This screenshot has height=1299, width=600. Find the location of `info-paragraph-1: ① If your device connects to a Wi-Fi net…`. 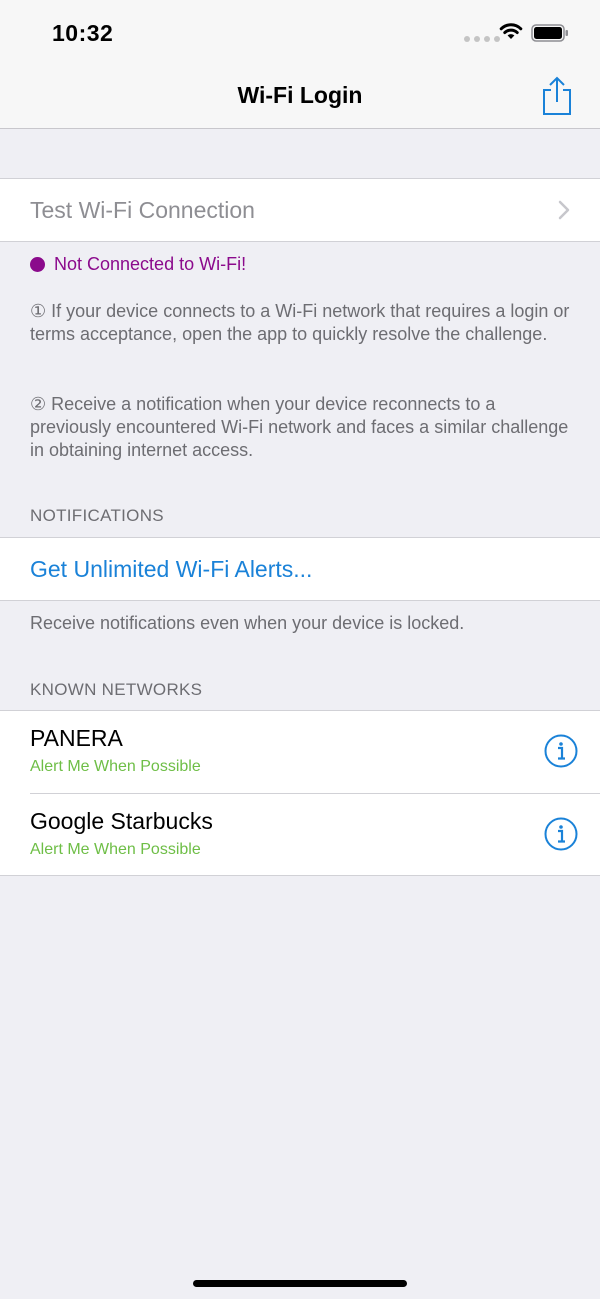

info-paragraph-1: ① If your device connects to a Wi-Fi net… is located at coordinates (300, 322).